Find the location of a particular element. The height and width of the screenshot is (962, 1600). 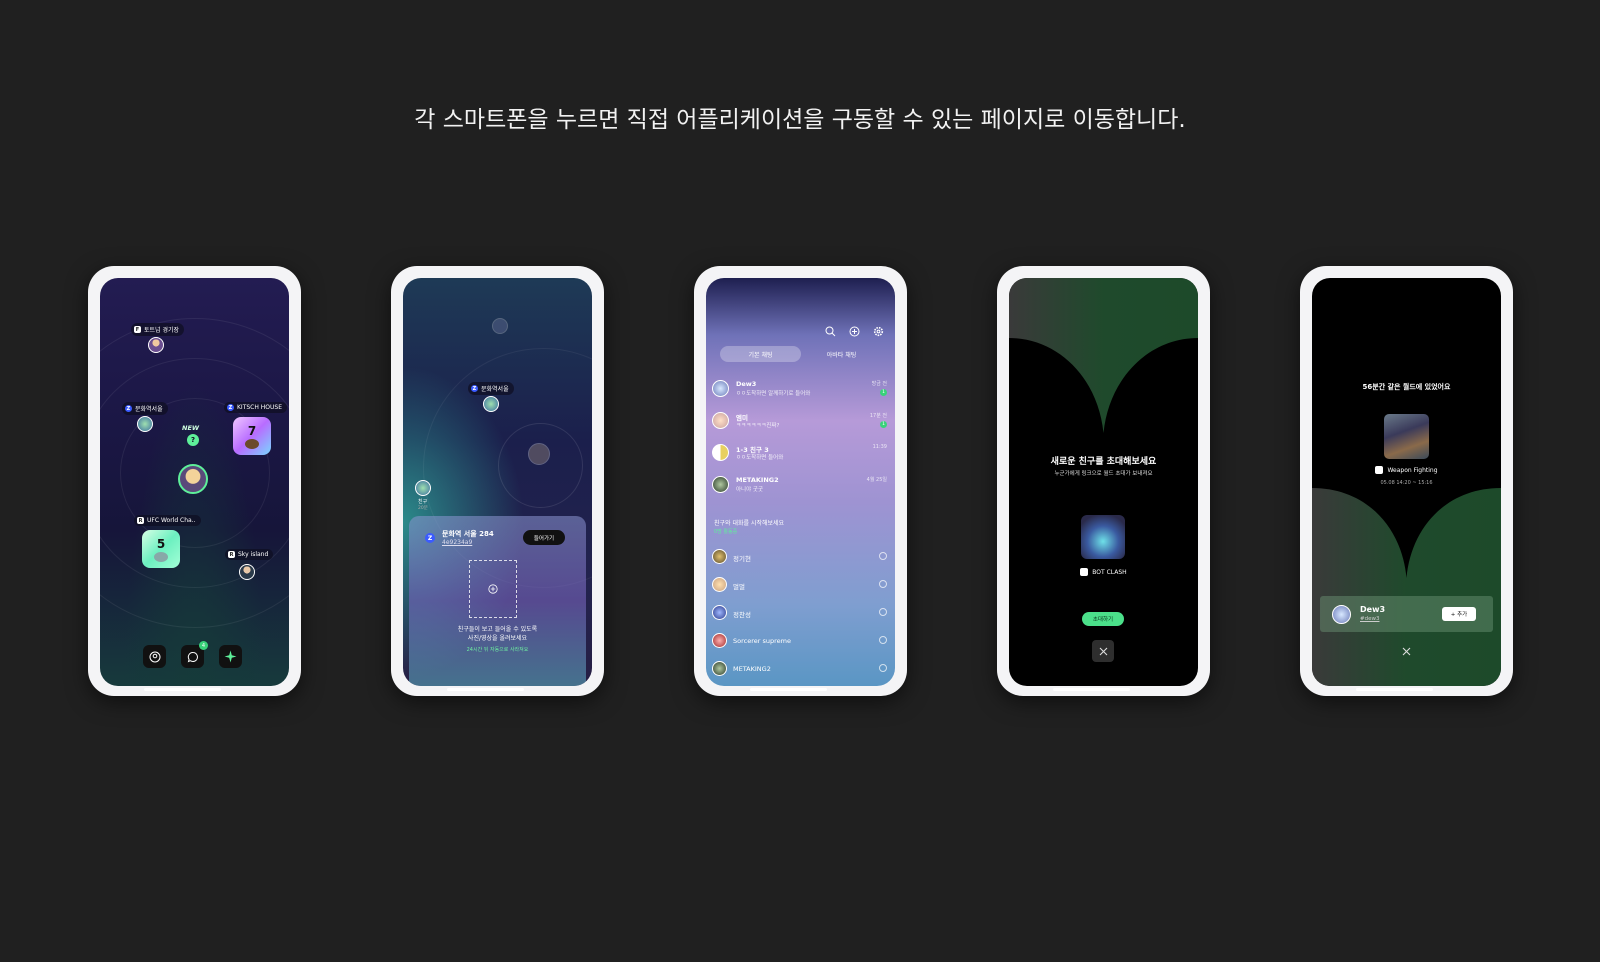

close-icon is located at coordinates (1406, 651).